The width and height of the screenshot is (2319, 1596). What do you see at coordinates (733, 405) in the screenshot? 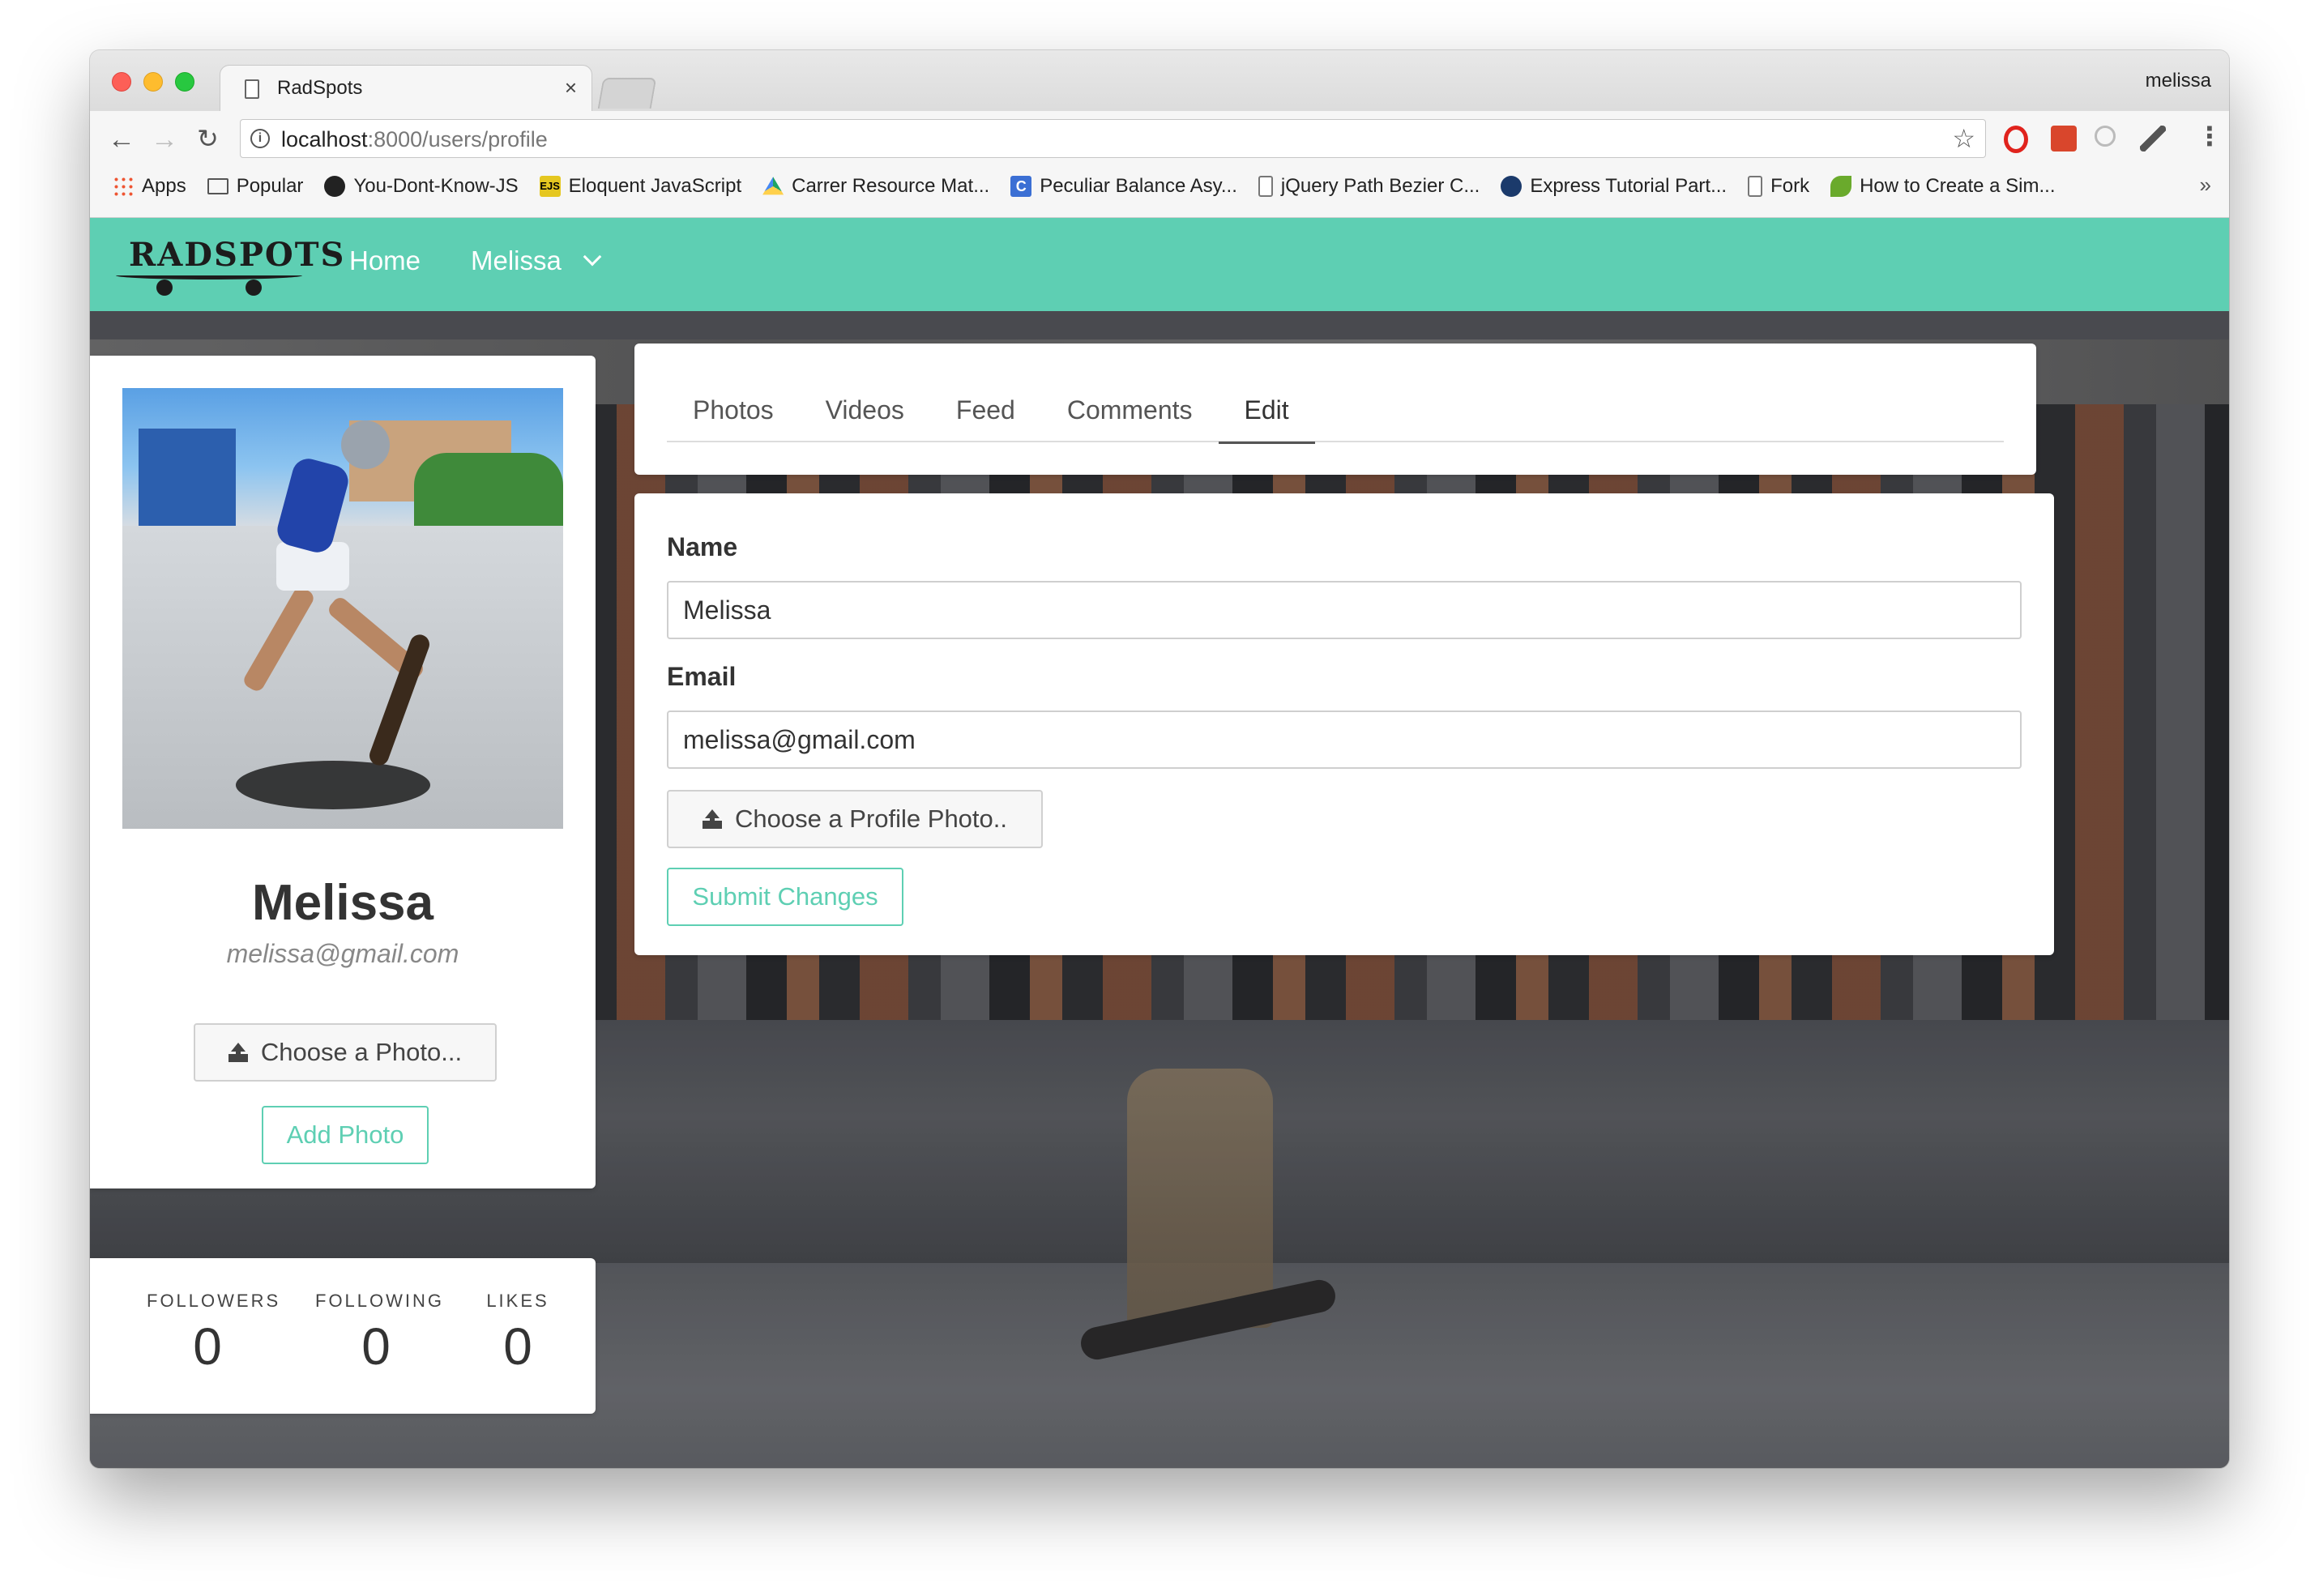
I see `tab-photos: Photos` at bounding box center [733, 405].